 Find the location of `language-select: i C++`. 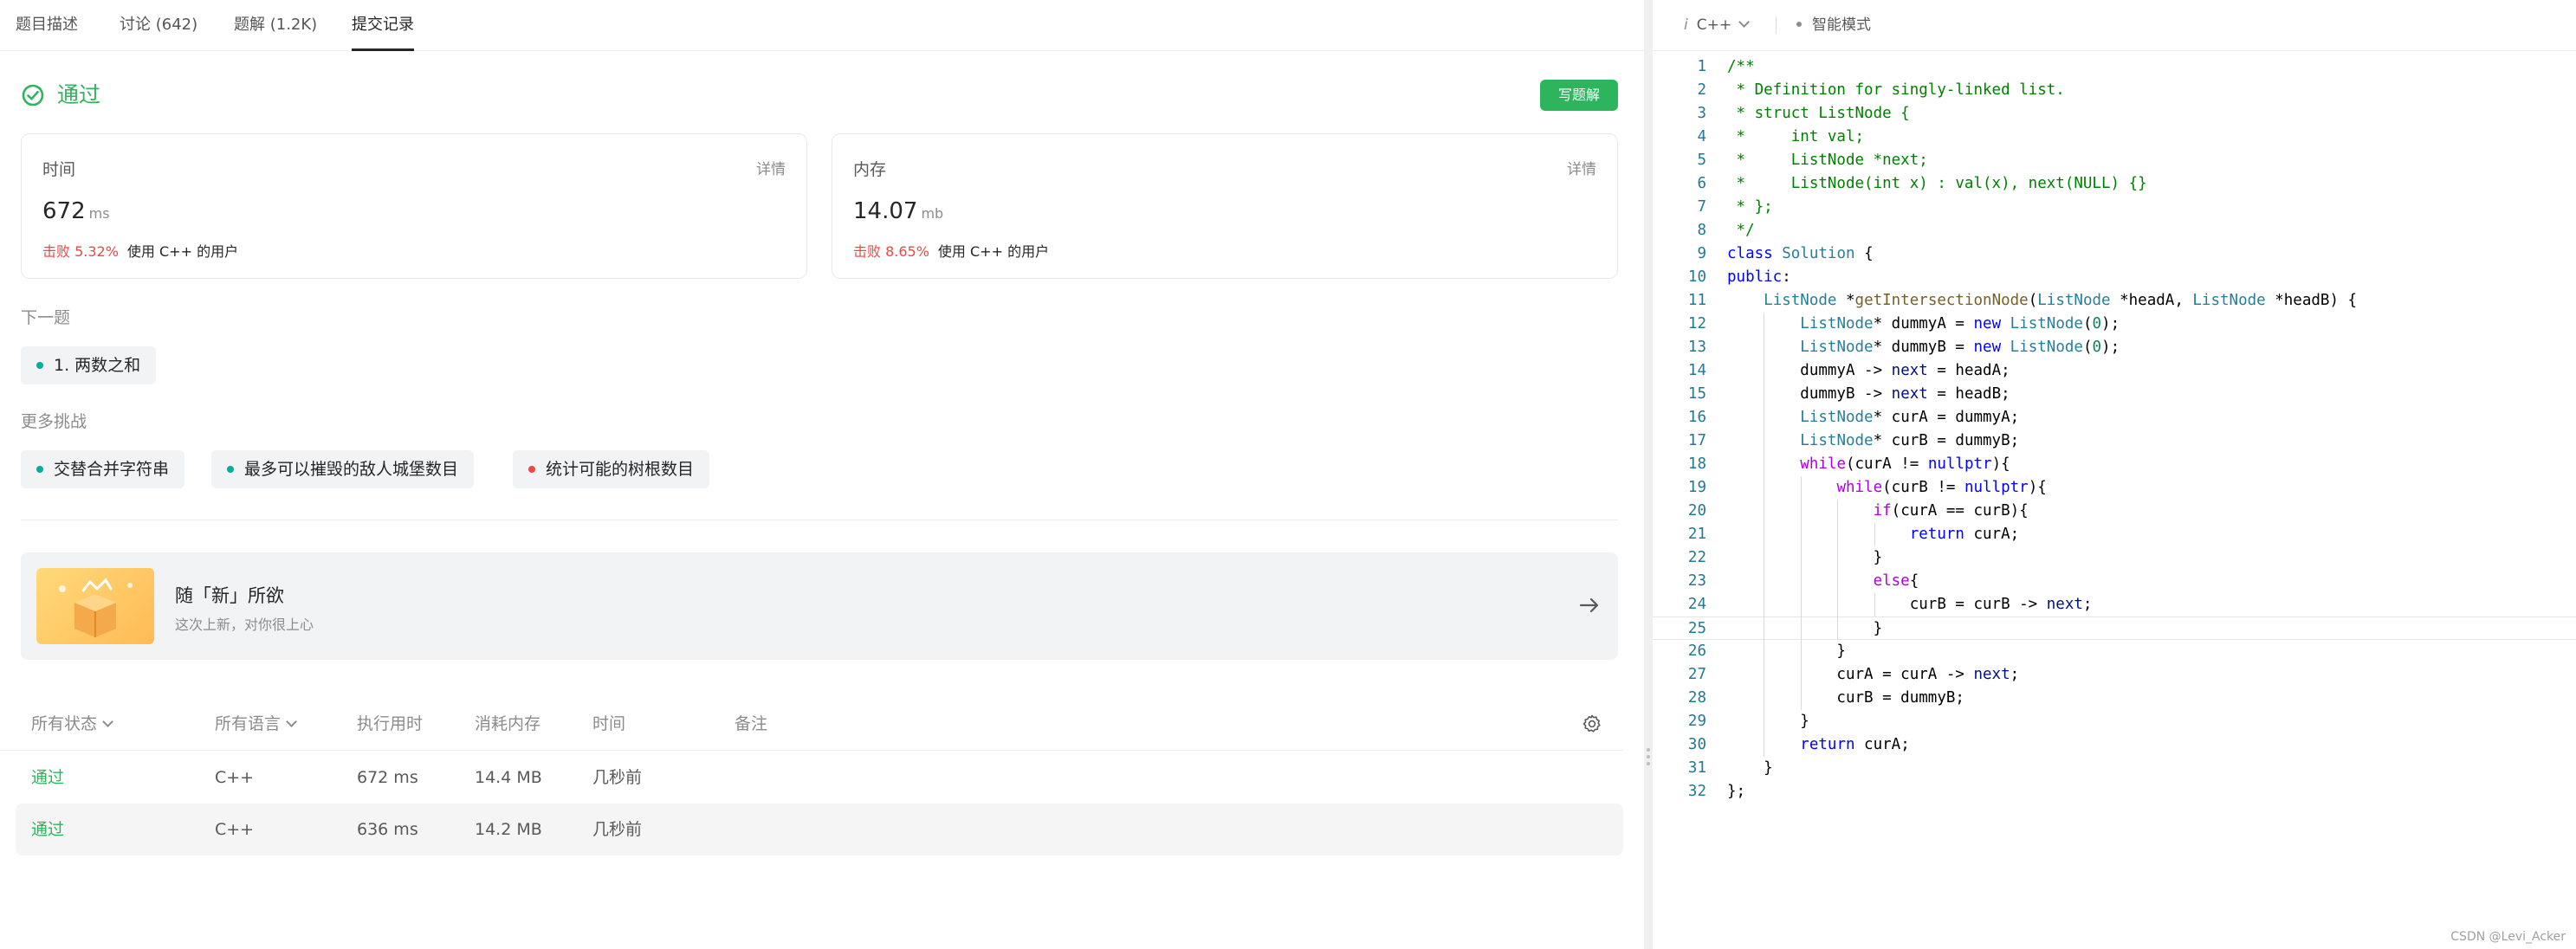

language-select: i C++ is located at coordinates (1717, 25).